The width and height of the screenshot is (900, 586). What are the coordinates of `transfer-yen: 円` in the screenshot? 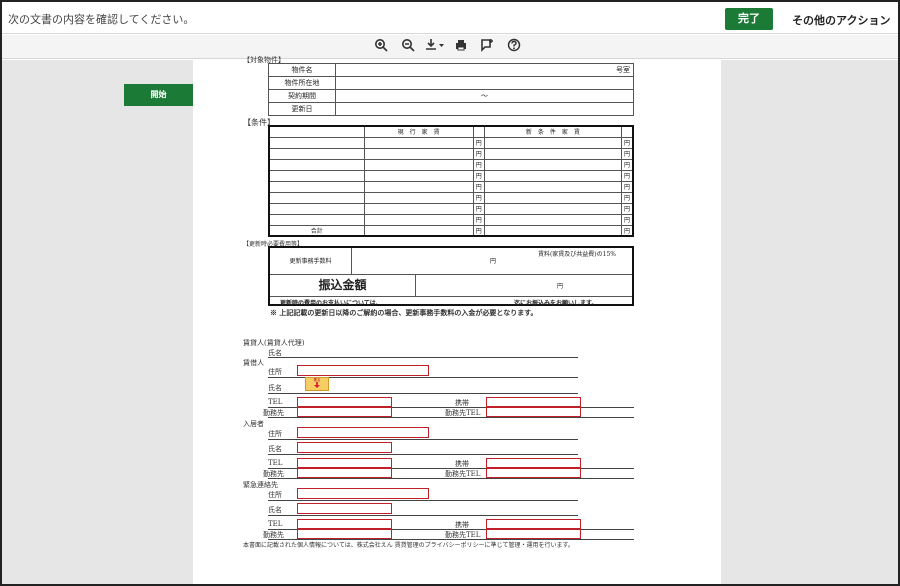 It's located at (560, 286).